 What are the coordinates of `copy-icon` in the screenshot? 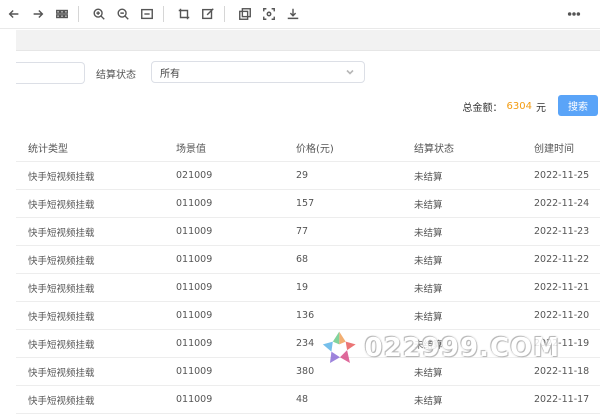 It's located at (245, 14).